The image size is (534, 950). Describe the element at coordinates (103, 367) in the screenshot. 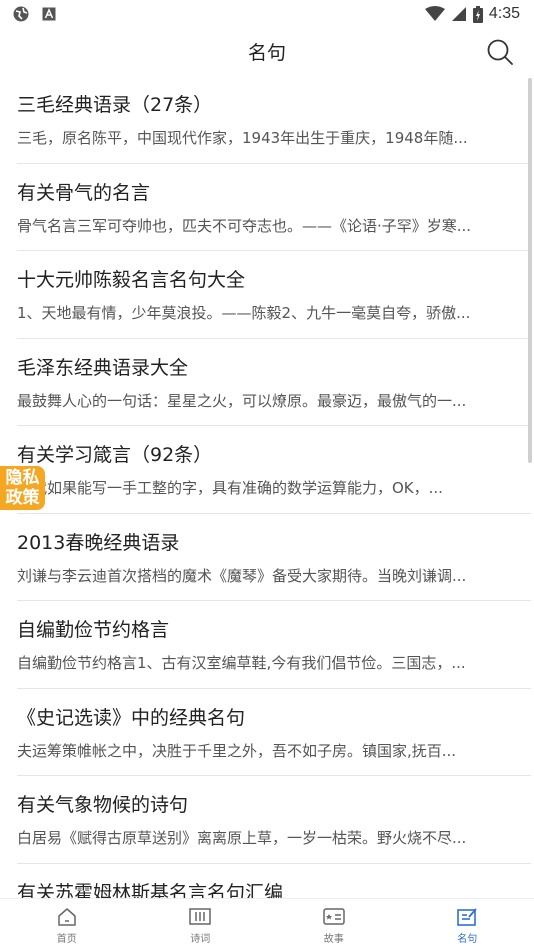

I see `item-title: 毛泽东经典语录大全` at that location.